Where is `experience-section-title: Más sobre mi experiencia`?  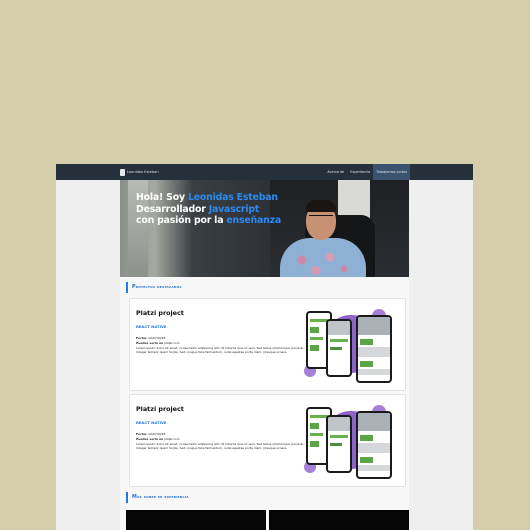 experience-section-title: Más sobre mi experiencia is located at coordinates (229, 497).